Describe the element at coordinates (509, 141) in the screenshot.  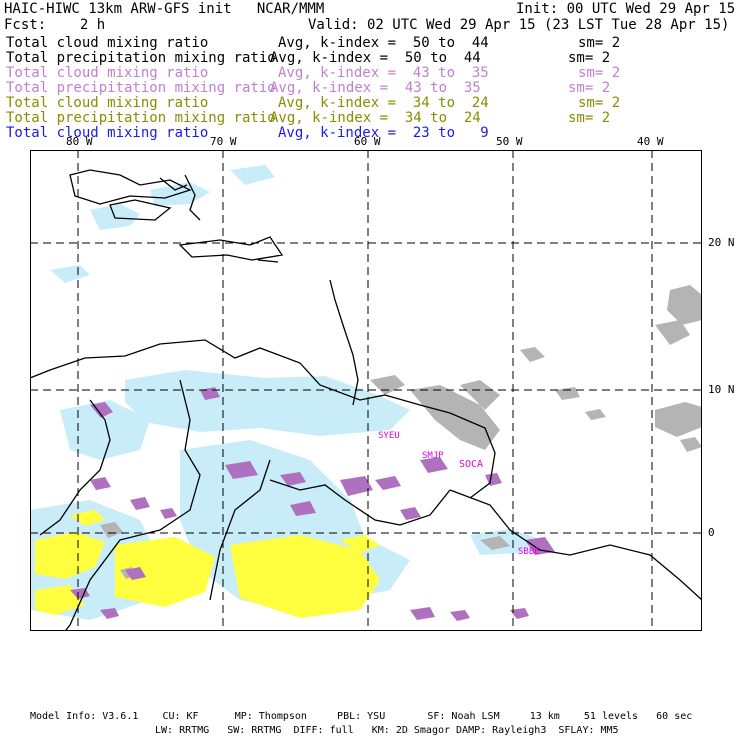
I see `lon-label-50w: 50 W` at that location.